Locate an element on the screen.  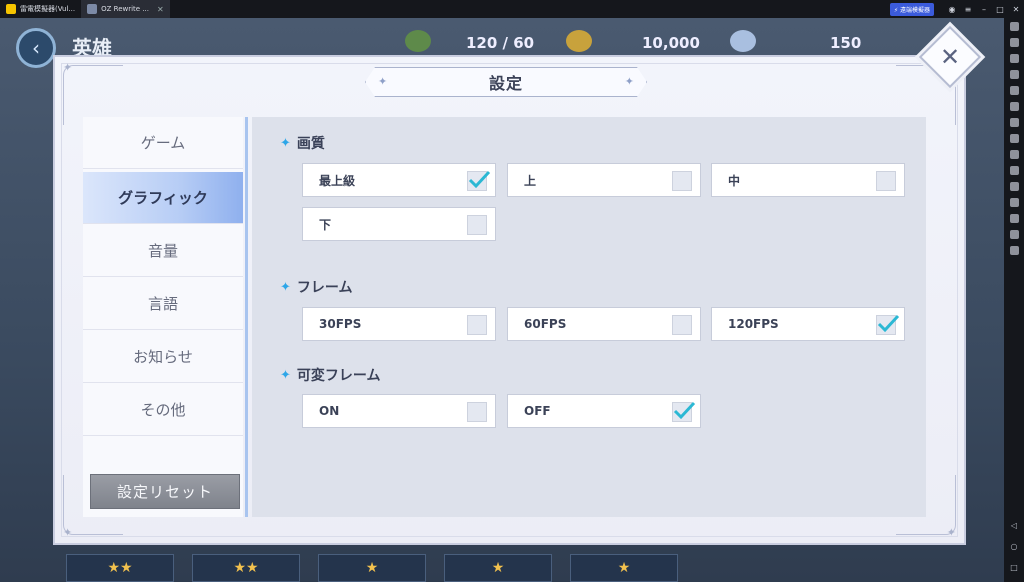
location-icon is located at coordinates (1014, 234).